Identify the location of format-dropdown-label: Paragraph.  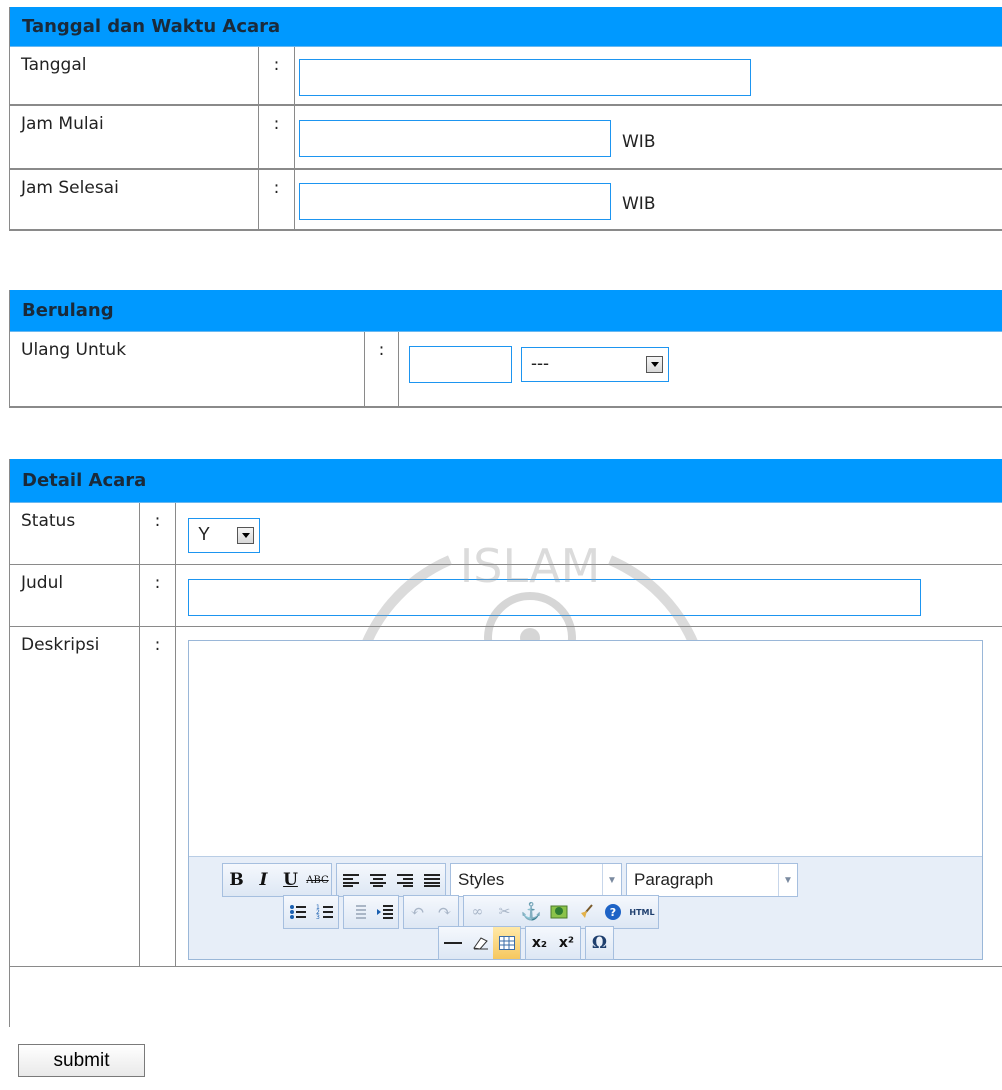
(674, 879).